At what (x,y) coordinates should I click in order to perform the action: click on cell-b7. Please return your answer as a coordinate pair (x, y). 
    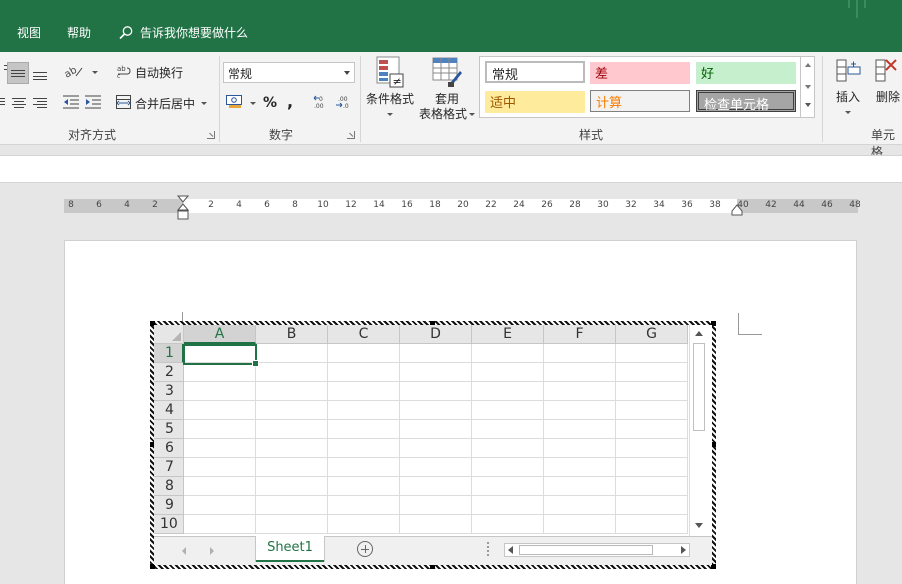
    Looking at the image, I should click on (292, 467).